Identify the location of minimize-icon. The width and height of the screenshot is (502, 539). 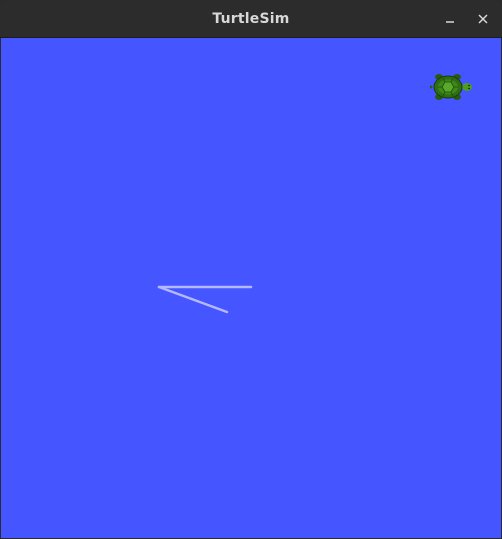
(450, 22).